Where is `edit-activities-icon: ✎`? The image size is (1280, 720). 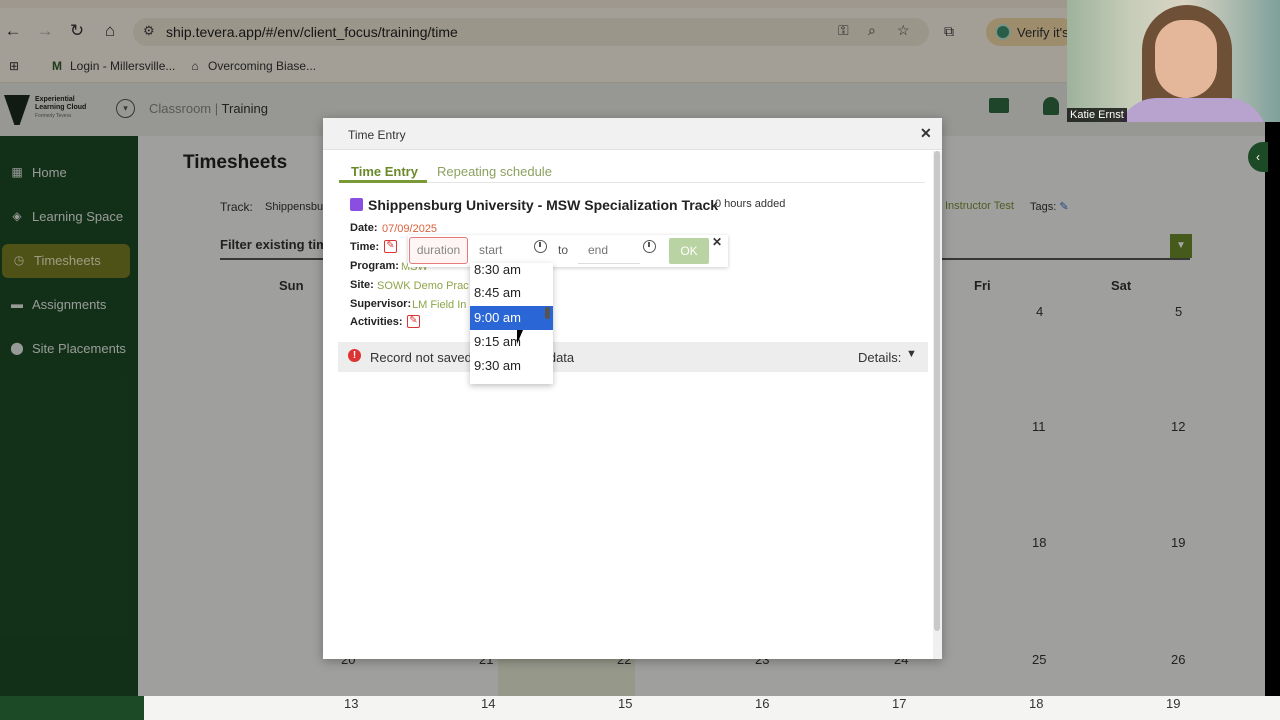
edit-activities-icon: ✎ is located at coordinates (413, 321).